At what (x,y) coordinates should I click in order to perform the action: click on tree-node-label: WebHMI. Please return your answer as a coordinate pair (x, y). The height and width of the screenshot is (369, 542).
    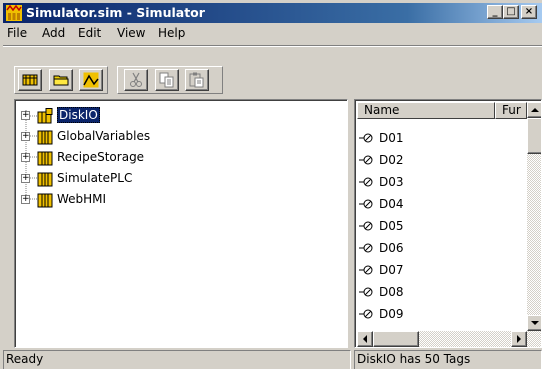
    Looking at the image, I should click on (82, 199).